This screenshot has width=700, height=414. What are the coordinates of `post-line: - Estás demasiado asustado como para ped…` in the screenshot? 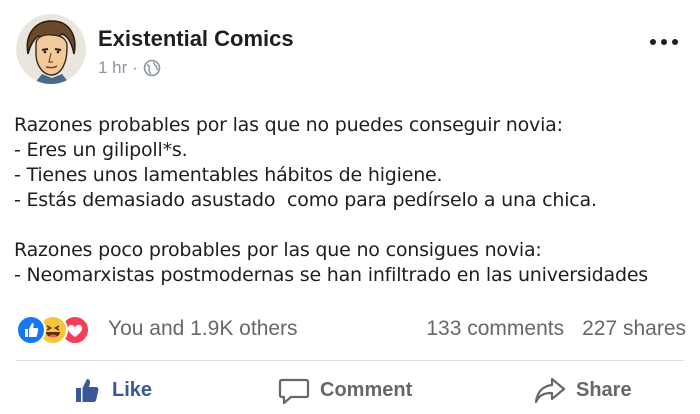 It's located at (305, 200).